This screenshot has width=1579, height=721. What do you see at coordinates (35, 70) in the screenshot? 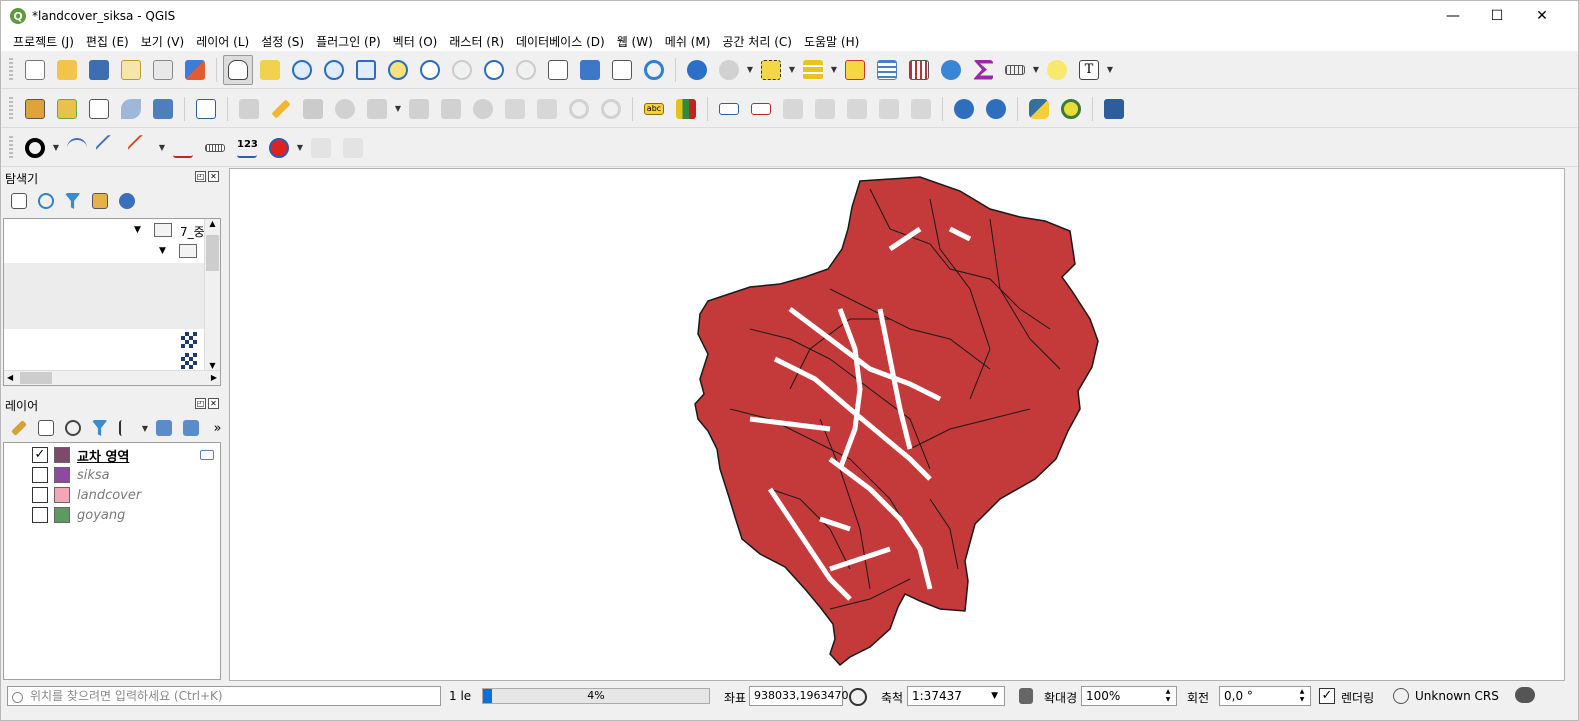
I see `new-project-button` at bounding box center [35, 70].